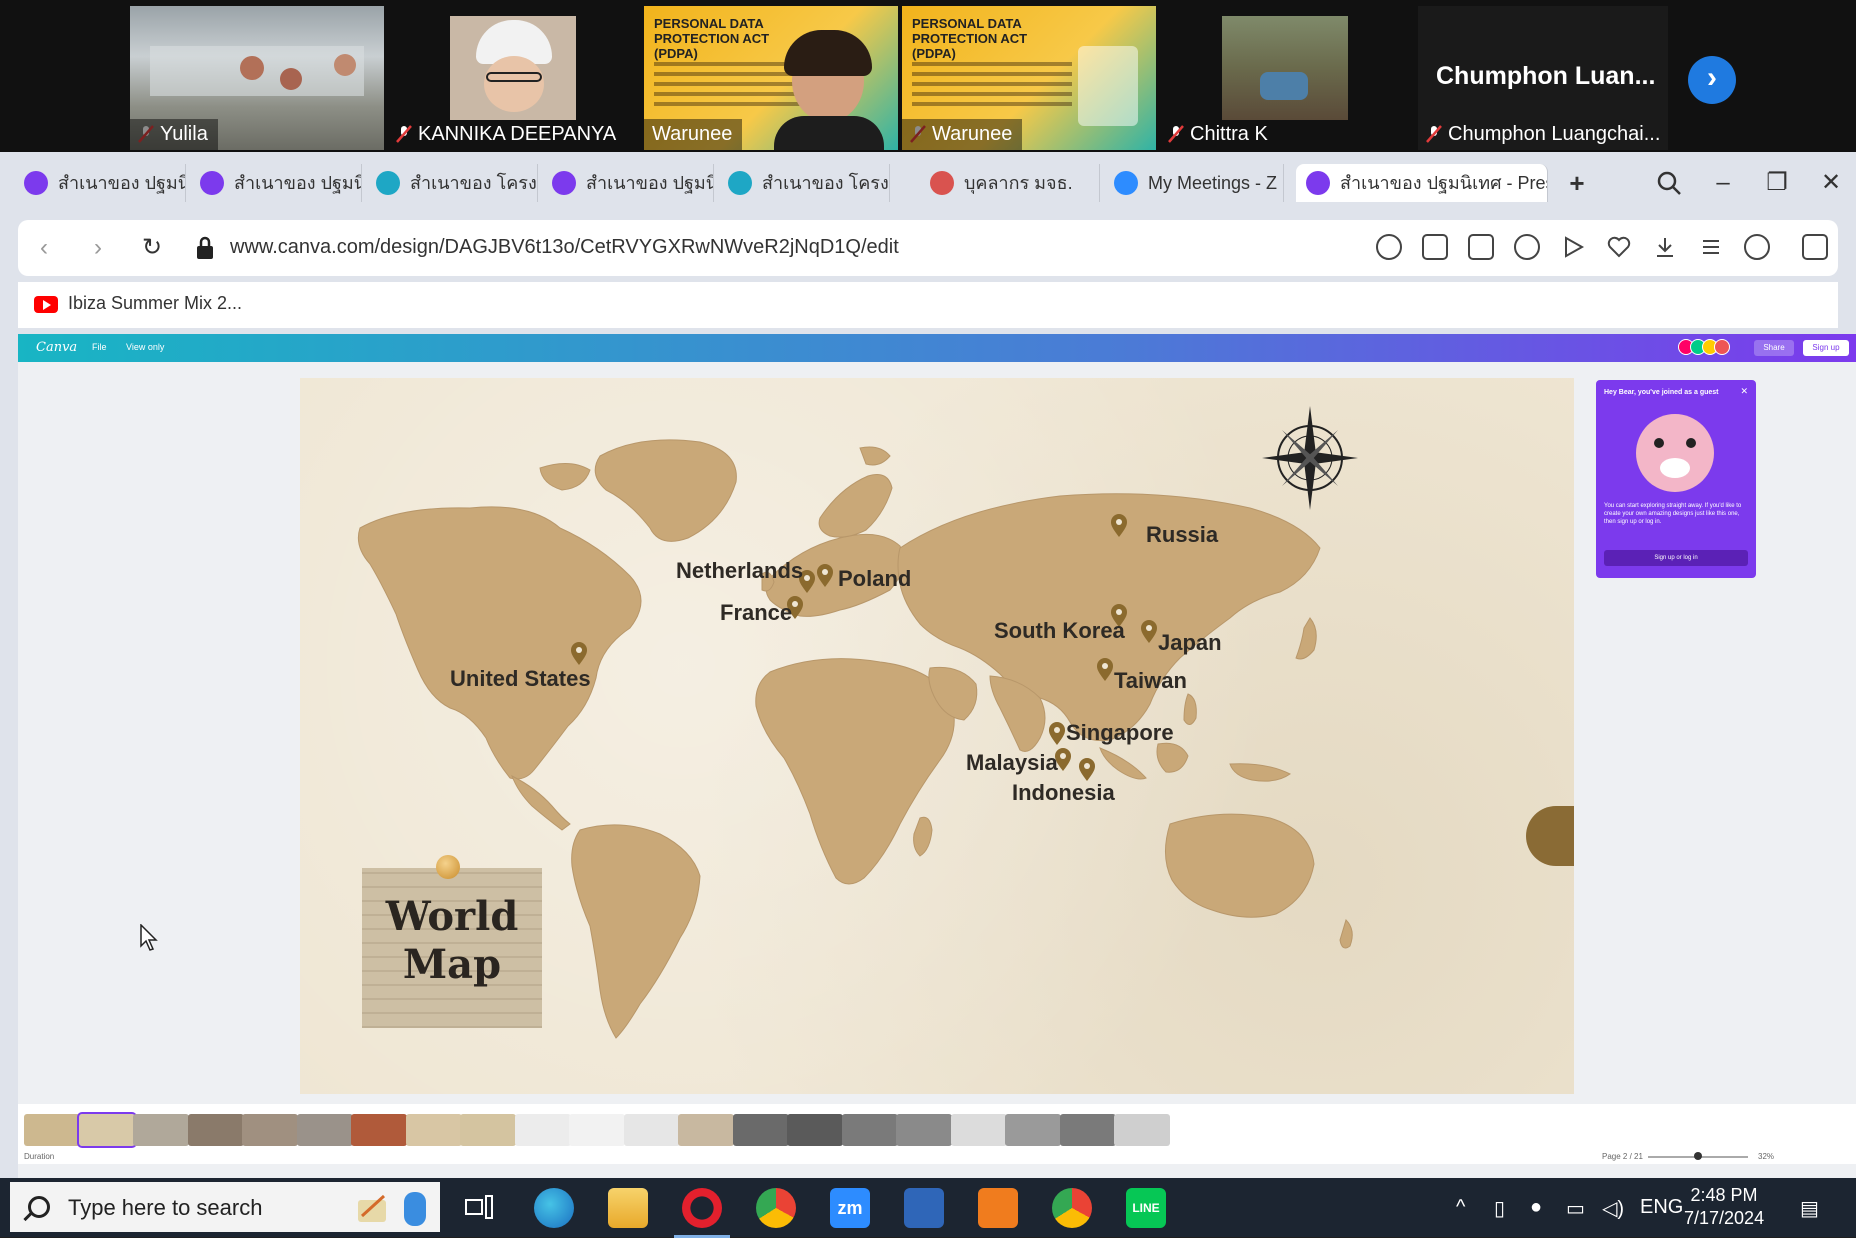  Describe the element at coordinates (276, 183) in the screenshot. I see `tab-canva-2: สำเนาของ ปฐมนิเทศ` at that location.